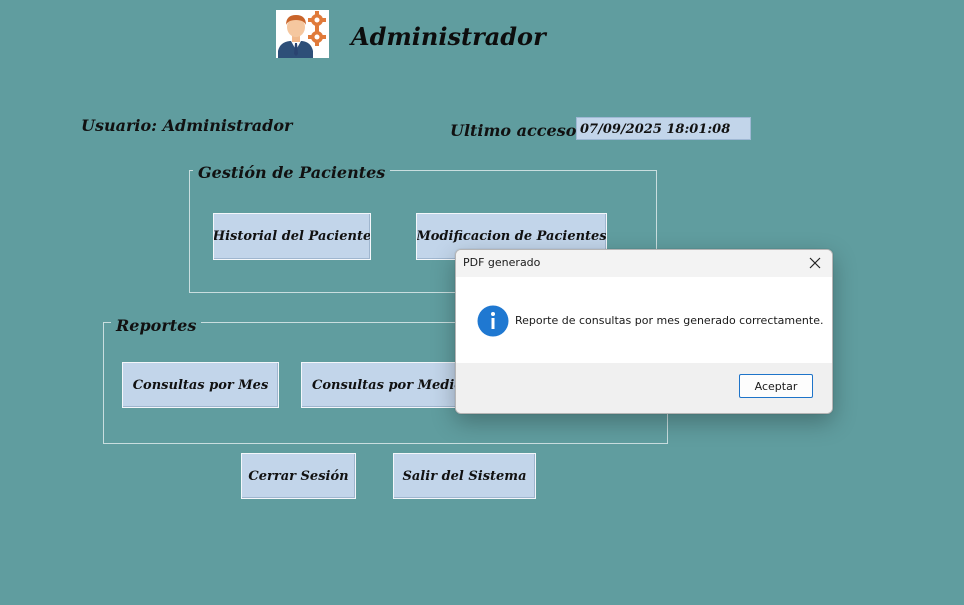 The image size is (964, 605). I want to click on last-access-field: 07/09/2025 18:01:08, so click(663, 128).